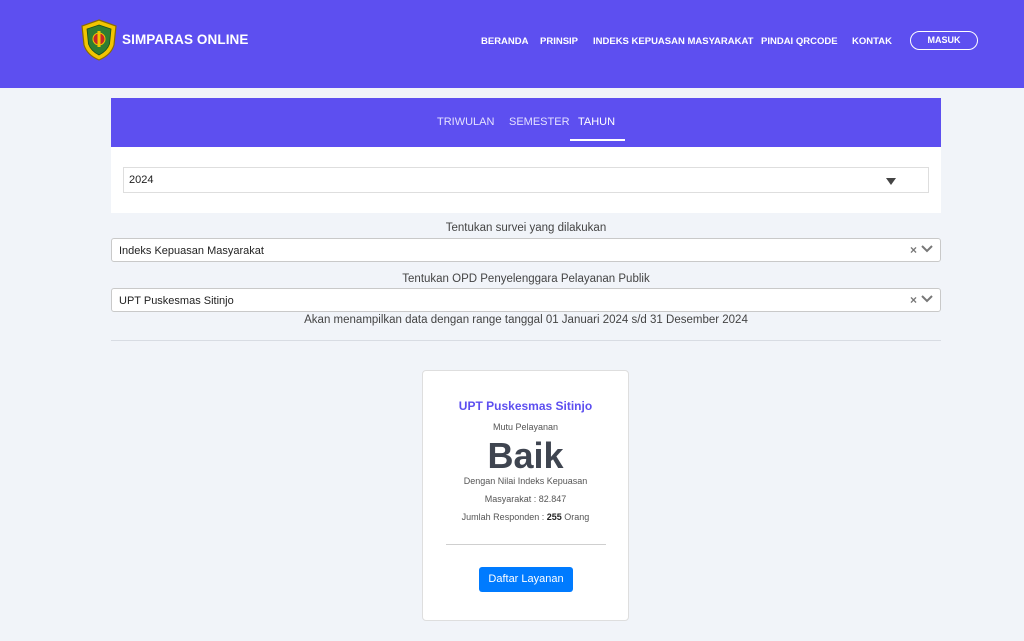 This screenshot has width=1024, height=641. Describe the element at coordinates (465, 122) in the screenshot. I see `tab-triwulan: TRIWULAN` at that location.